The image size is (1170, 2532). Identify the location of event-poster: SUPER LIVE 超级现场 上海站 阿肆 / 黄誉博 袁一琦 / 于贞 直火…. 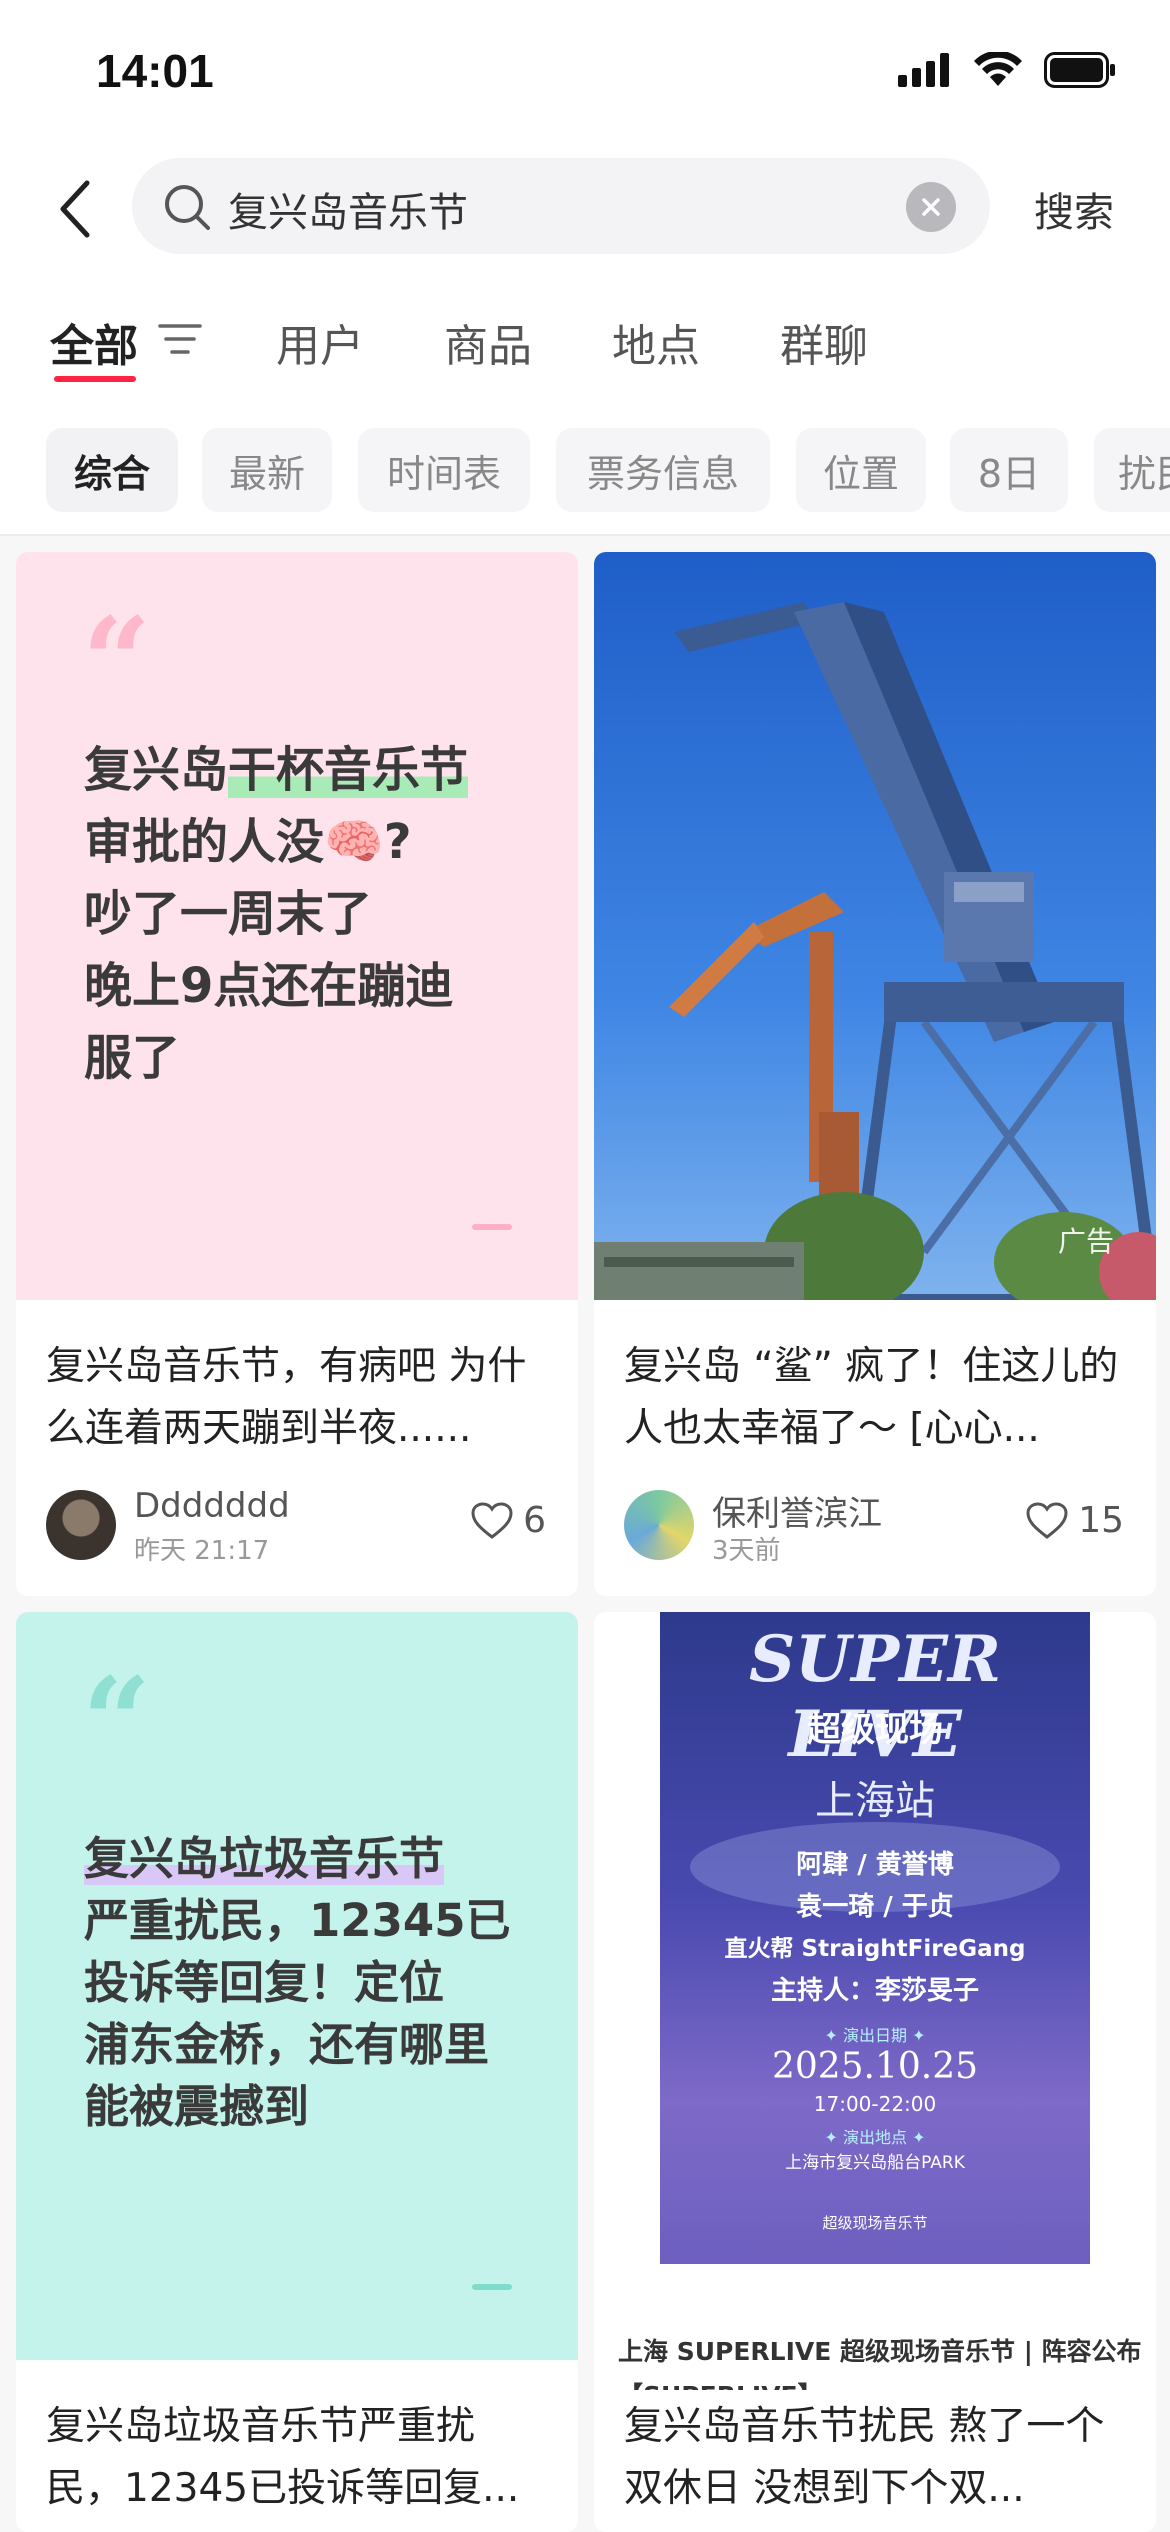
(875, 1938).